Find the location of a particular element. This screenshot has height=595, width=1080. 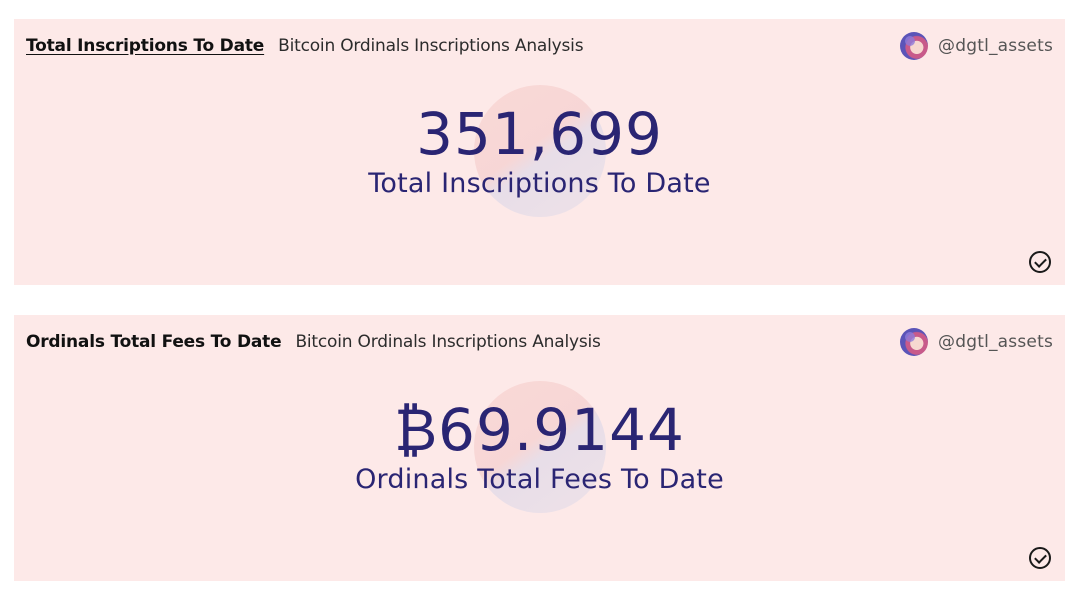

query-title-link: Ordinals Total Fees To Date is located at coordinates (154, 342).